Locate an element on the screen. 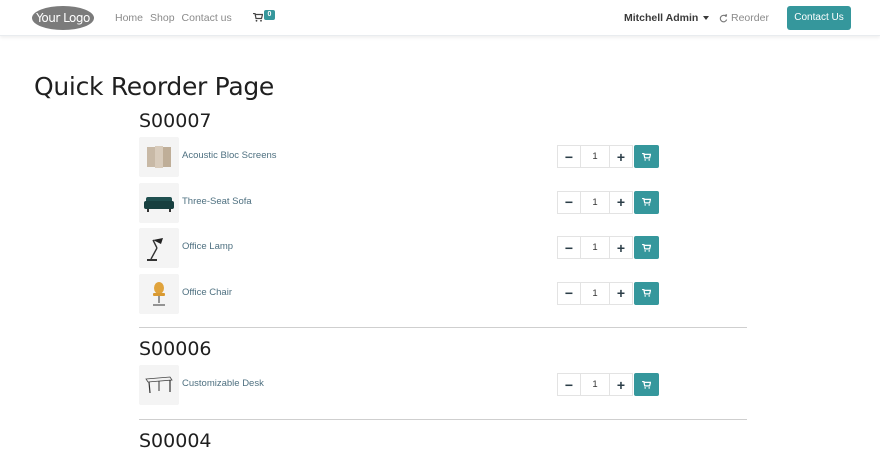 The height and width of the screenshot is (473, 880). product-name: Customizable Desk is located at coordinates (223, 383).